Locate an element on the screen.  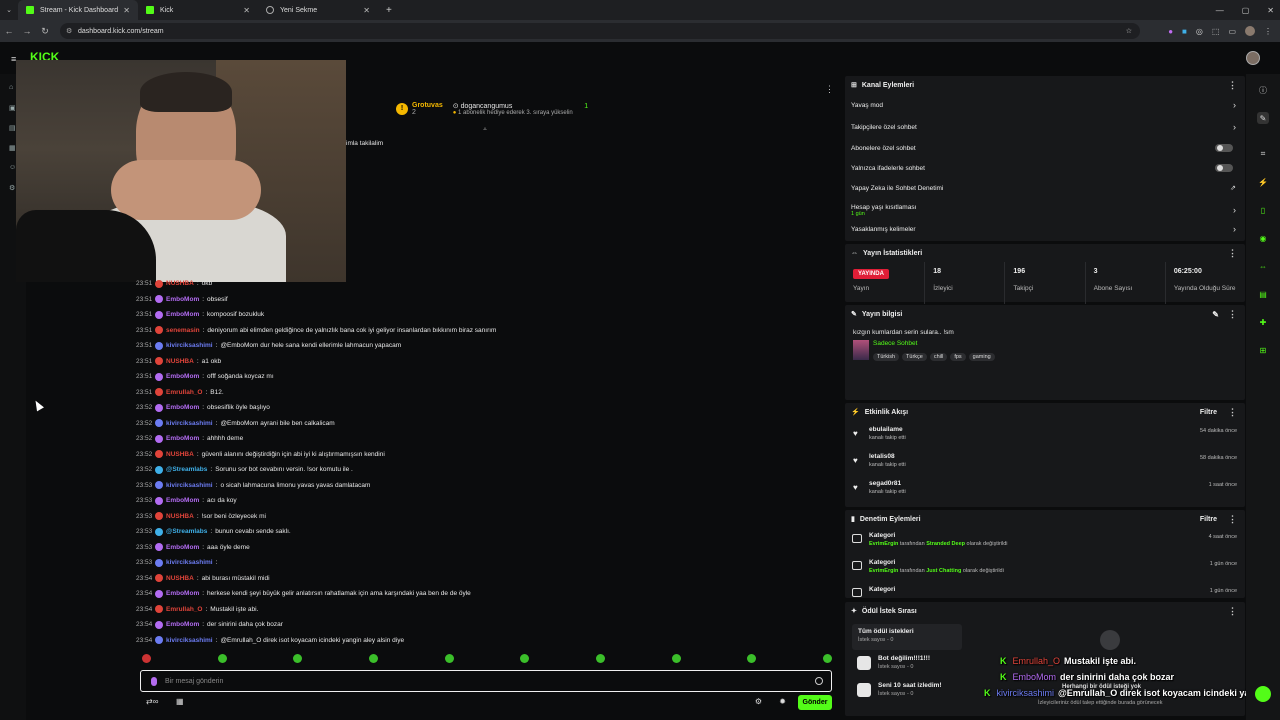
cog-icon: ✹ is located at coordinates (782, 701).